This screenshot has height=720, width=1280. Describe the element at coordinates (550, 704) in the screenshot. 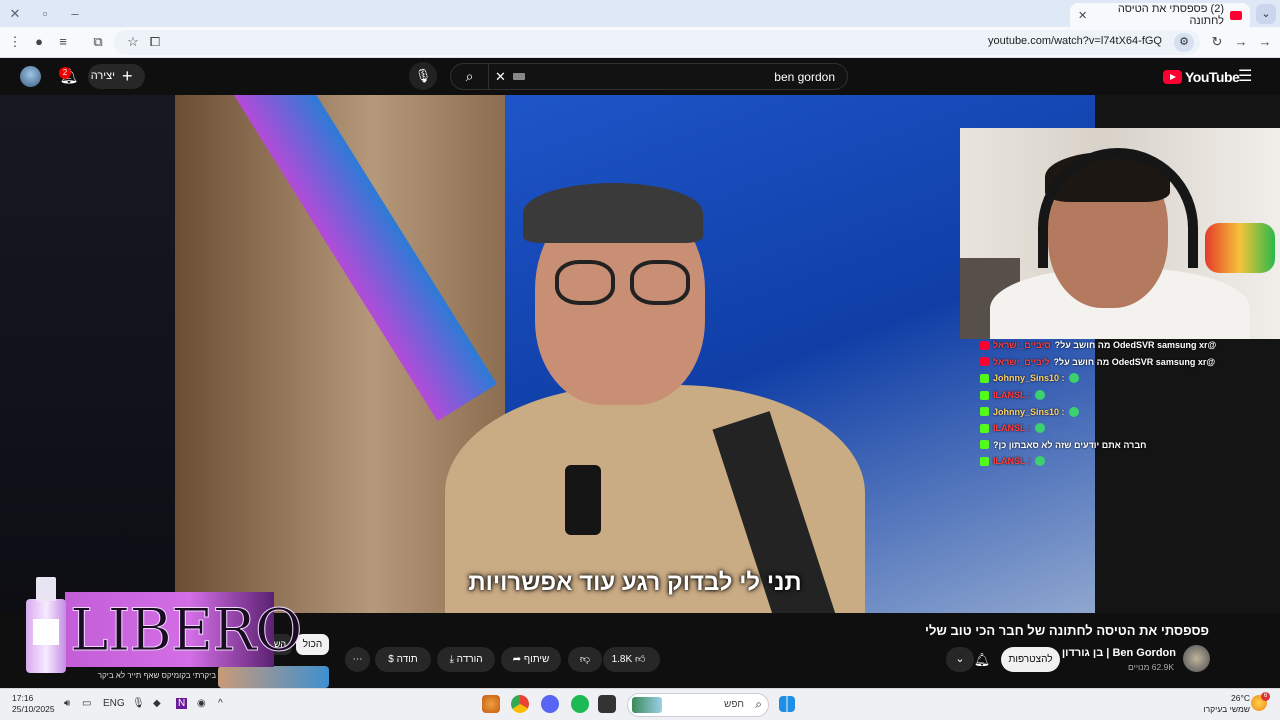

I see `discord-icon` at that location.